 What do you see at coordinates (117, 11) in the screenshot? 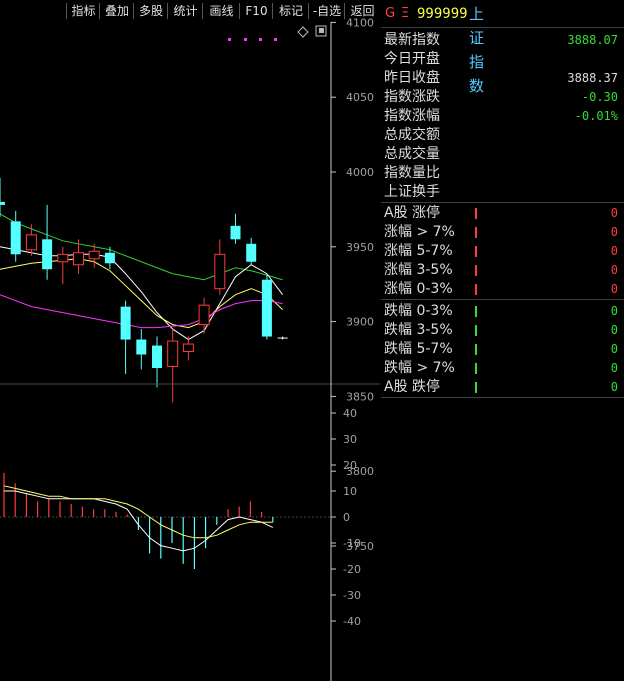
I see `toolbar-button: 叠加` at bounding box center [117, 11].